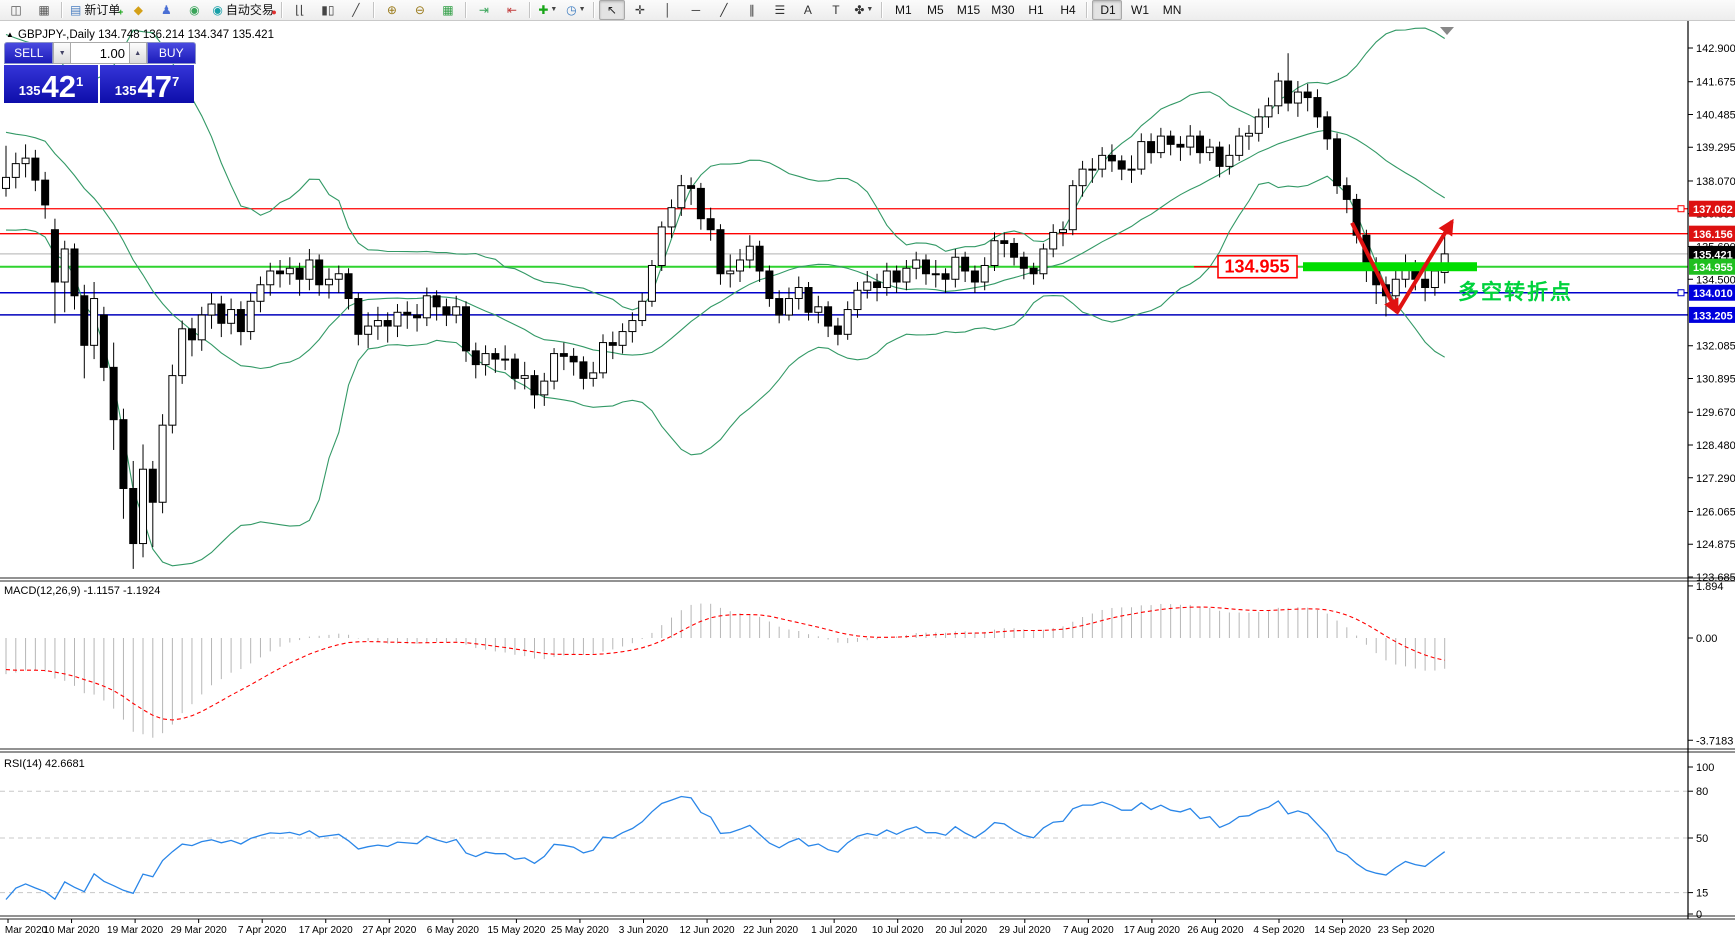 This screenshot has width=1735, height=943. What do you see at coordinates (1713, 268) in the screenshot?
I see `price-badge-text: 134.955` at bounding box center [1713, 268].